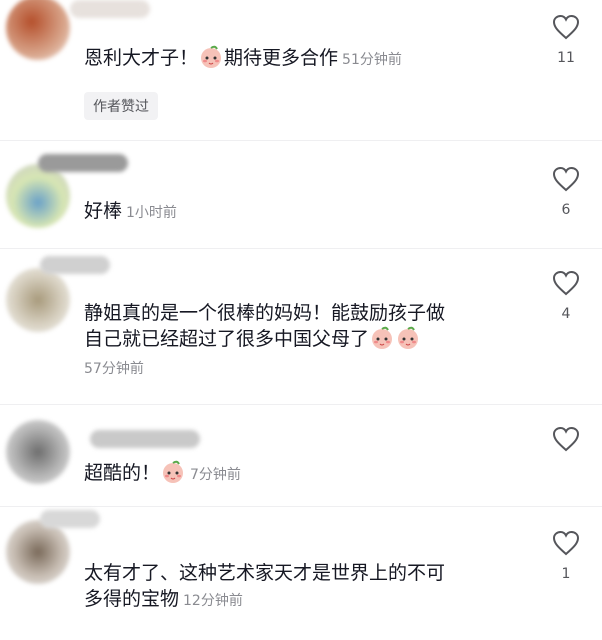 Image resolution: width=602 pixels, height=640 pixels. Describe the element at coordinates (215, 475) in the screenshot. I see `timestamp: 7分钟前` at that location.